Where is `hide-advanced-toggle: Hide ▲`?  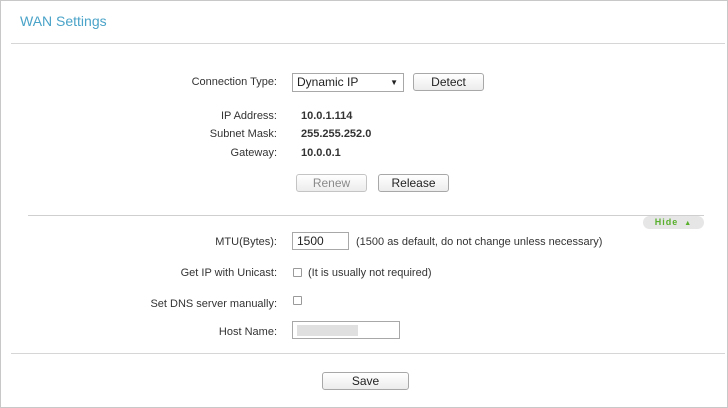 hide-advanced-toggle: Hide ▲ is located at coordinates (673, 222).